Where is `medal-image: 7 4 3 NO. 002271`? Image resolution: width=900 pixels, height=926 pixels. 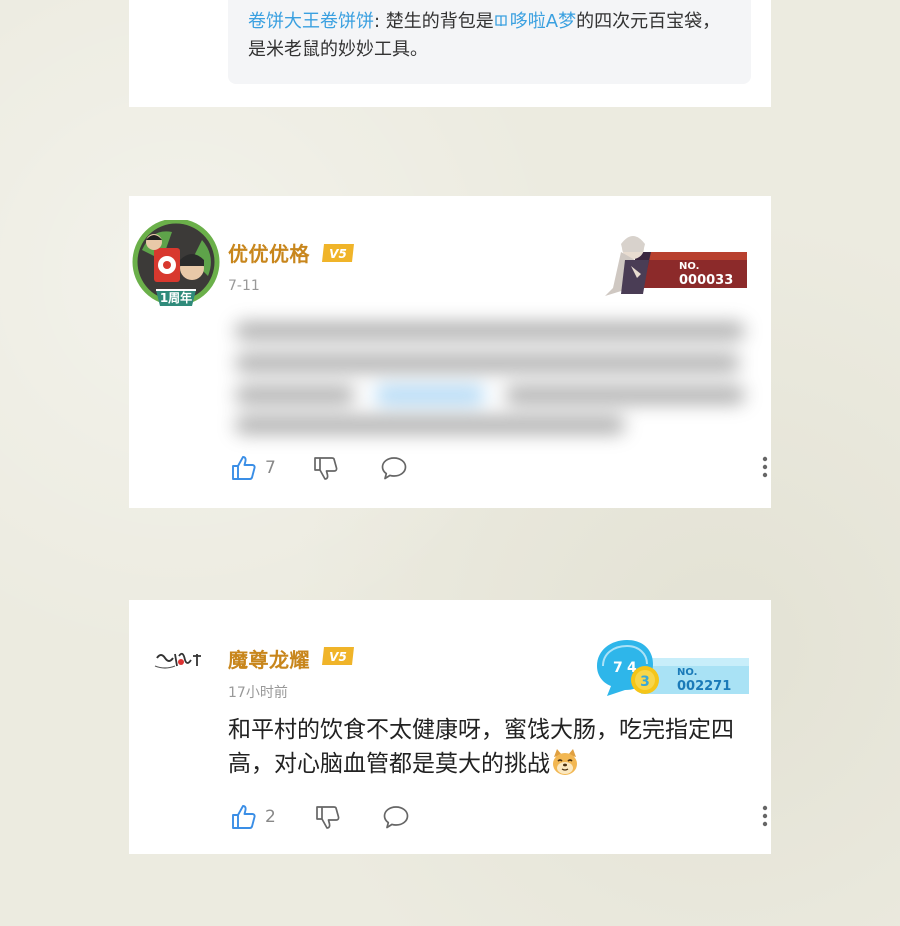
medal-image: 7 4 3 NO. 002271 is located at coordinates (673, 668).